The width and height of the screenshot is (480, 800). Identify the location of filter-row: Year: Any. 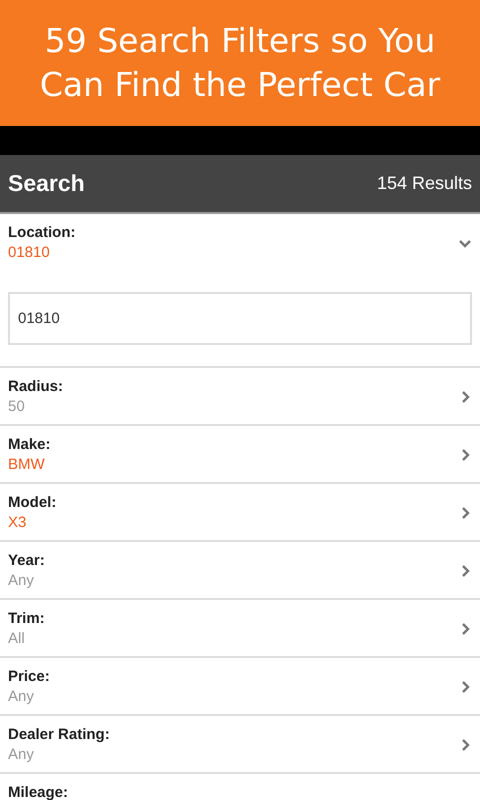
(240, 571).